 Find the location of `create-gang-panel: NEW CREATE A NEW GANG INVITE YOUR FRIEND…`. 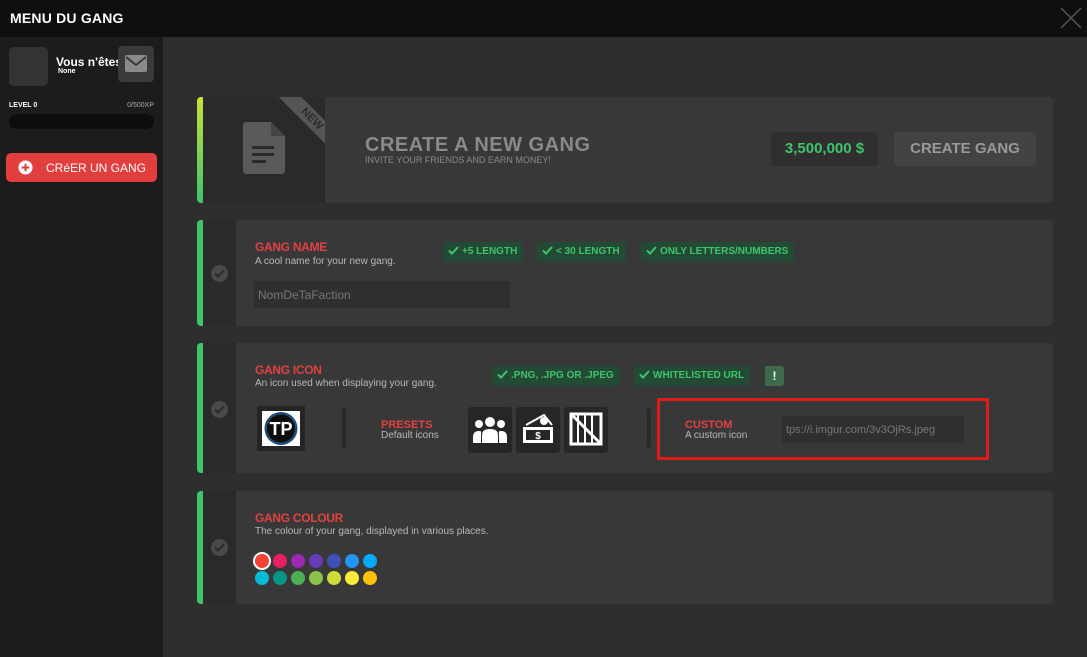

create-gang-panel: NEW CREATE A NEW GANG INVITE YOUR FRIEND… is located at coordinates (625, 150).